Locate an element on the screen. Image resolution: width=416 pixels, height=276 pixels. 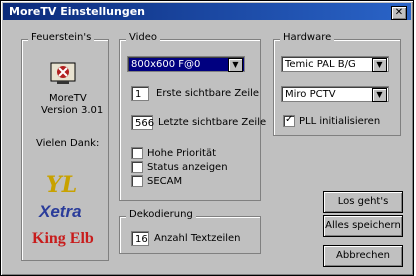
hardware-group-label: Hardware is located at coordinates (307, 37).